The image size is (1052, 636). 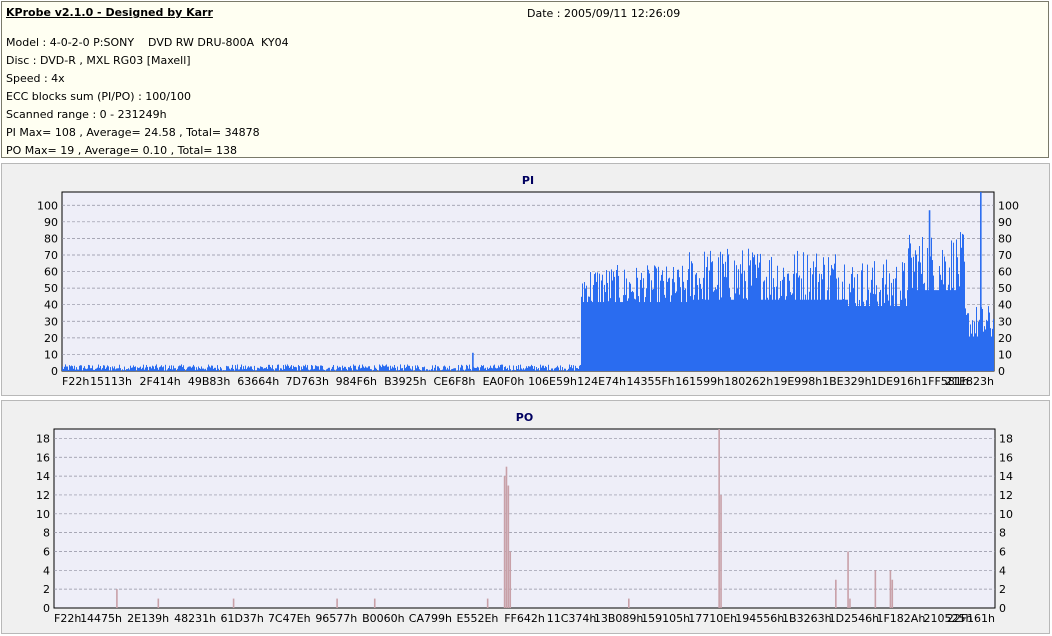 What do you see at coordinates (1005, 222) in the screenshot?
I see `y-tick-label-right: 90` at bounding box center [1005, 222].